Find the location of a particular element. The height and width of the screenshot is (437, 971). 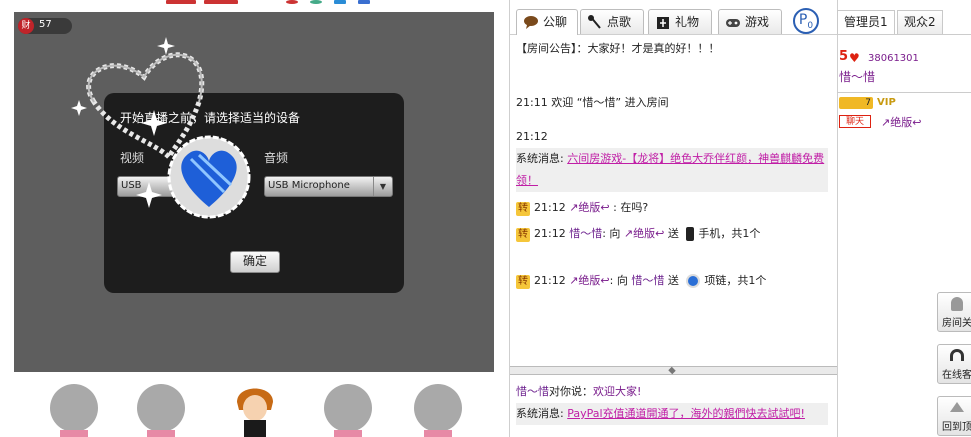

points-count: 0 is located at coordinates (810, 25).